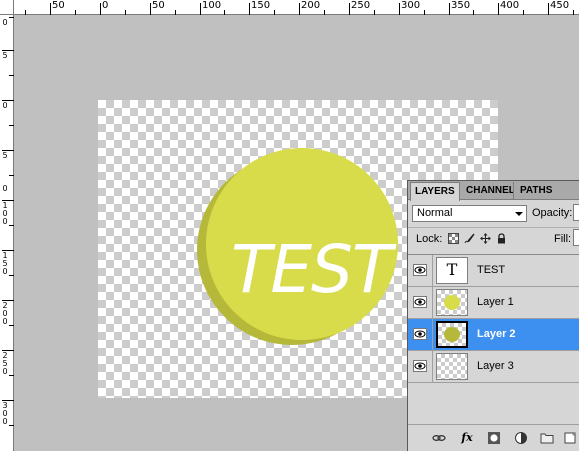 The height and width of the screenshot is (451, 579). Describe the element at coordinates (469, 238) in the screenshot. I see `lock-pixels-brush-icon` at that location.